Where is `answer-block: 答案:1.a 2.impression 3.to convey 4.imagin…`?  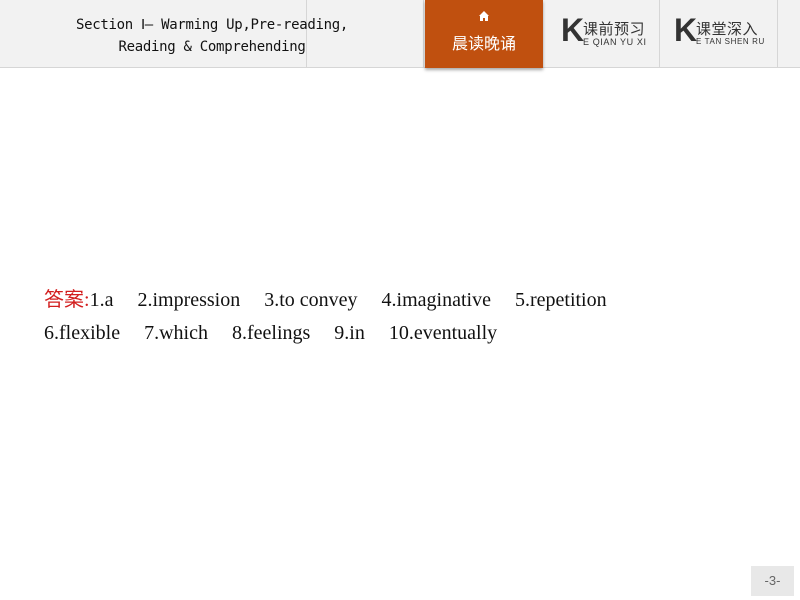 answer-block: 答案:1.a 2.impression 3.to convey 4.imagin… is located at coordinates (335, 317).